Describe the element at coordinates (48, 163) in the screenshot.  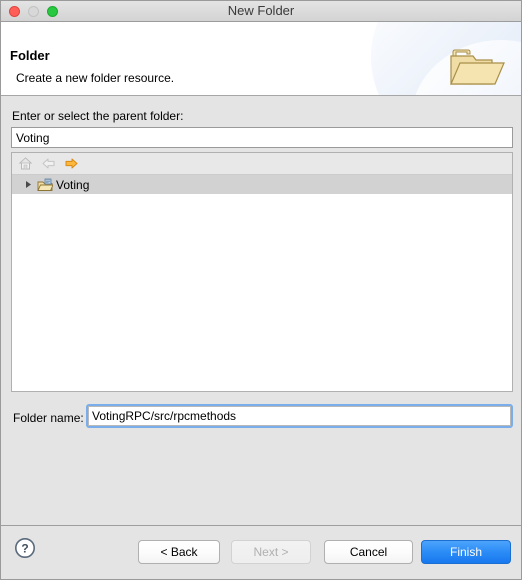
I see `back-arrow-icon` at that location.